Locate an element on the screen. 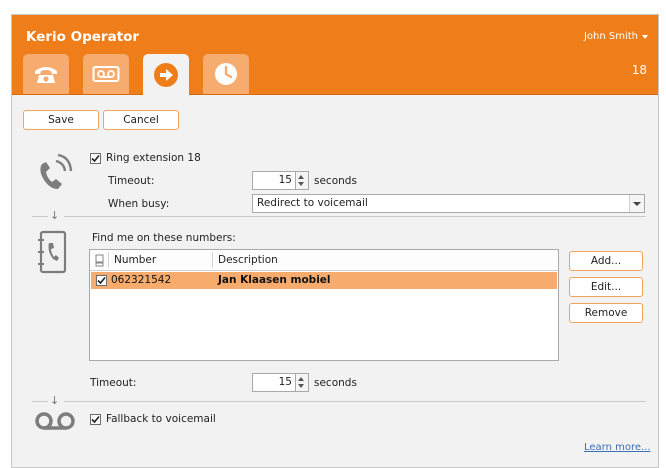  when-busy-select: Redirect to voicemail is located at coordinates (448, 203).